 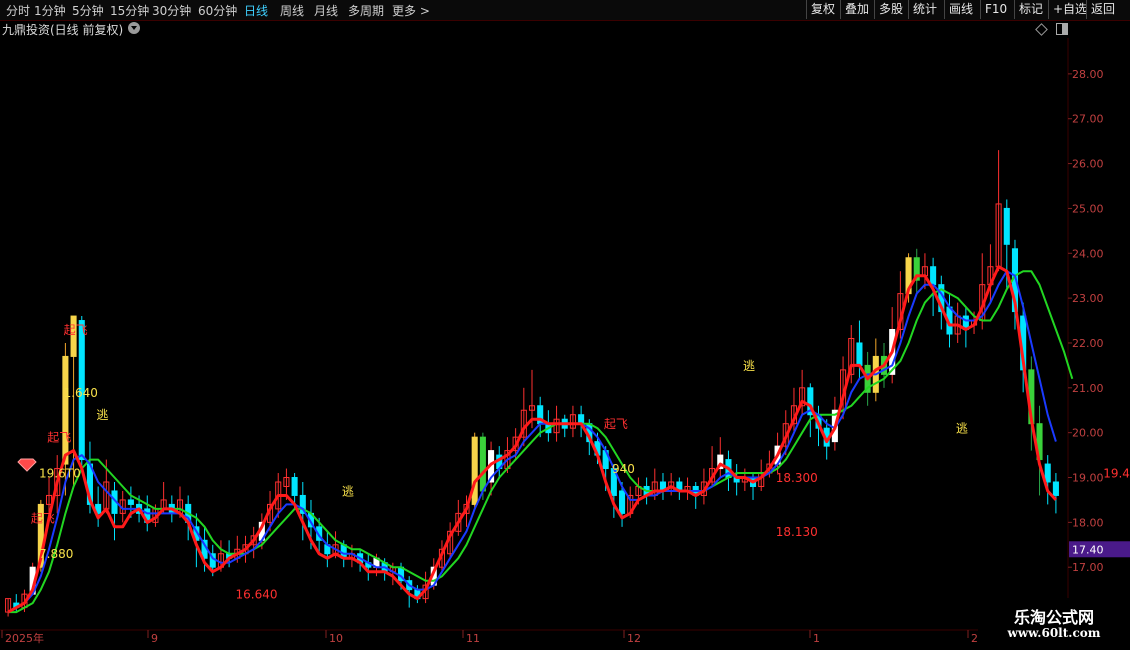 What do you see at coordinates (797, 532) in the screenshot?
I see `signal-annotation: 18.130` at bounding box center [797, 532].